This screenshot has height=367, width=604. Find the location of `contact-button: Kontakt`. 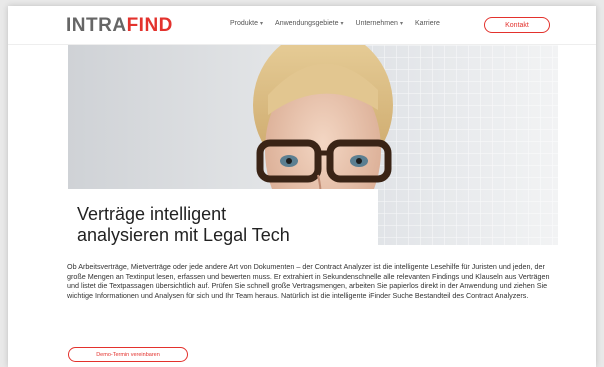

contact-button: Kontakt is located at coordinates (517, 25).